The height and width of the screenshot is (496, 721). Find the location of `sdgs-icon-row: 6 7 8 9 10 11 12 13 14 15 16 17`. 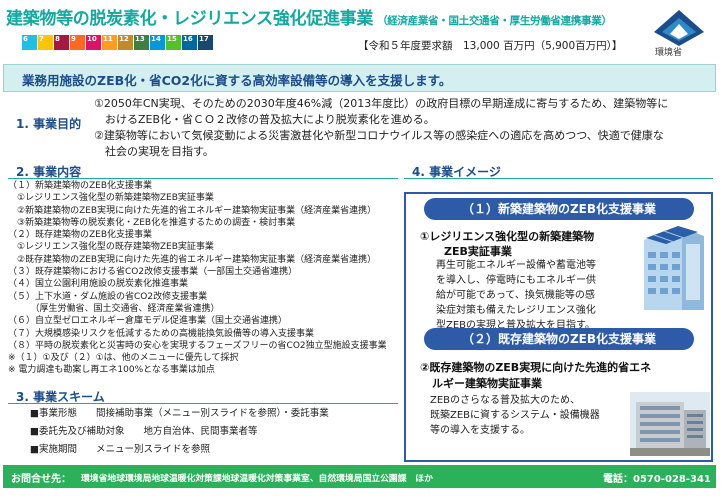

sdgs-icon-row: 6 7 8 9 10 11 12 13 14 15 16 17 is located at coordinates (117, 42).